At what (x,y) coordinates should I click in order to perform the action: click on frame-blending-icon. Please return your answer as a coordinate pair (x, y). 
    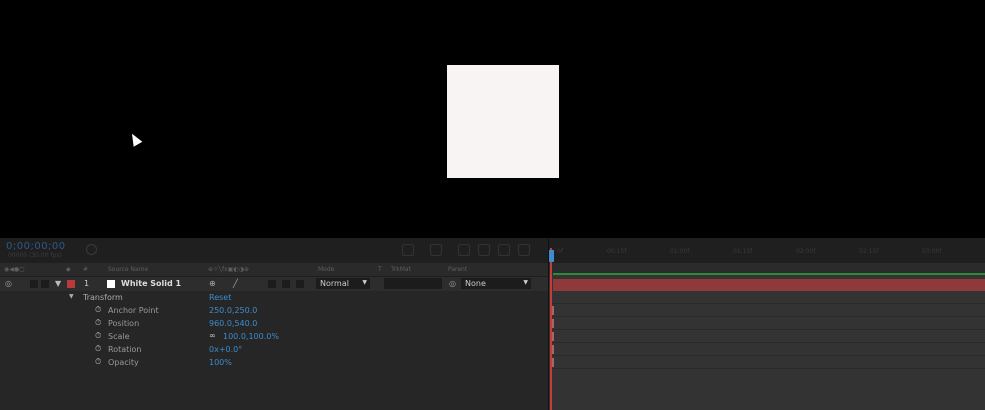
    Looking at the image, I should click on (484, 250).